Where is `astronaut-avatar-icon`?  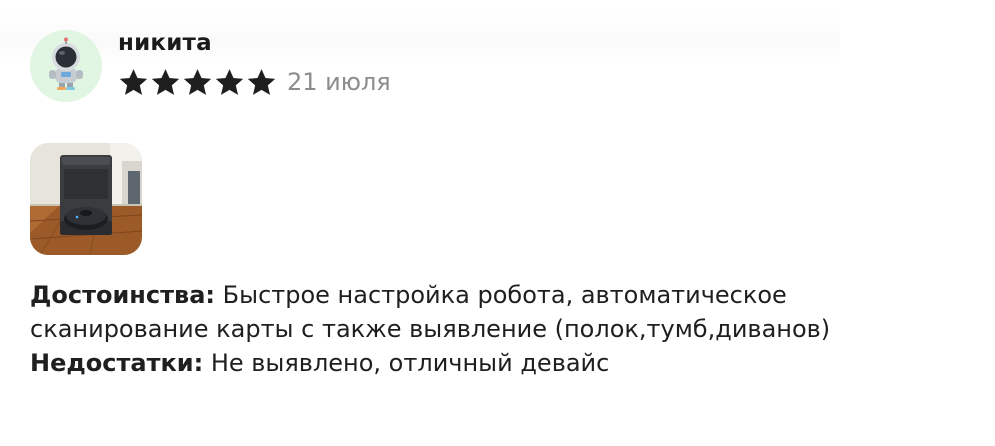
astronaut-avatar-icon is located at coordinates (66, 66).